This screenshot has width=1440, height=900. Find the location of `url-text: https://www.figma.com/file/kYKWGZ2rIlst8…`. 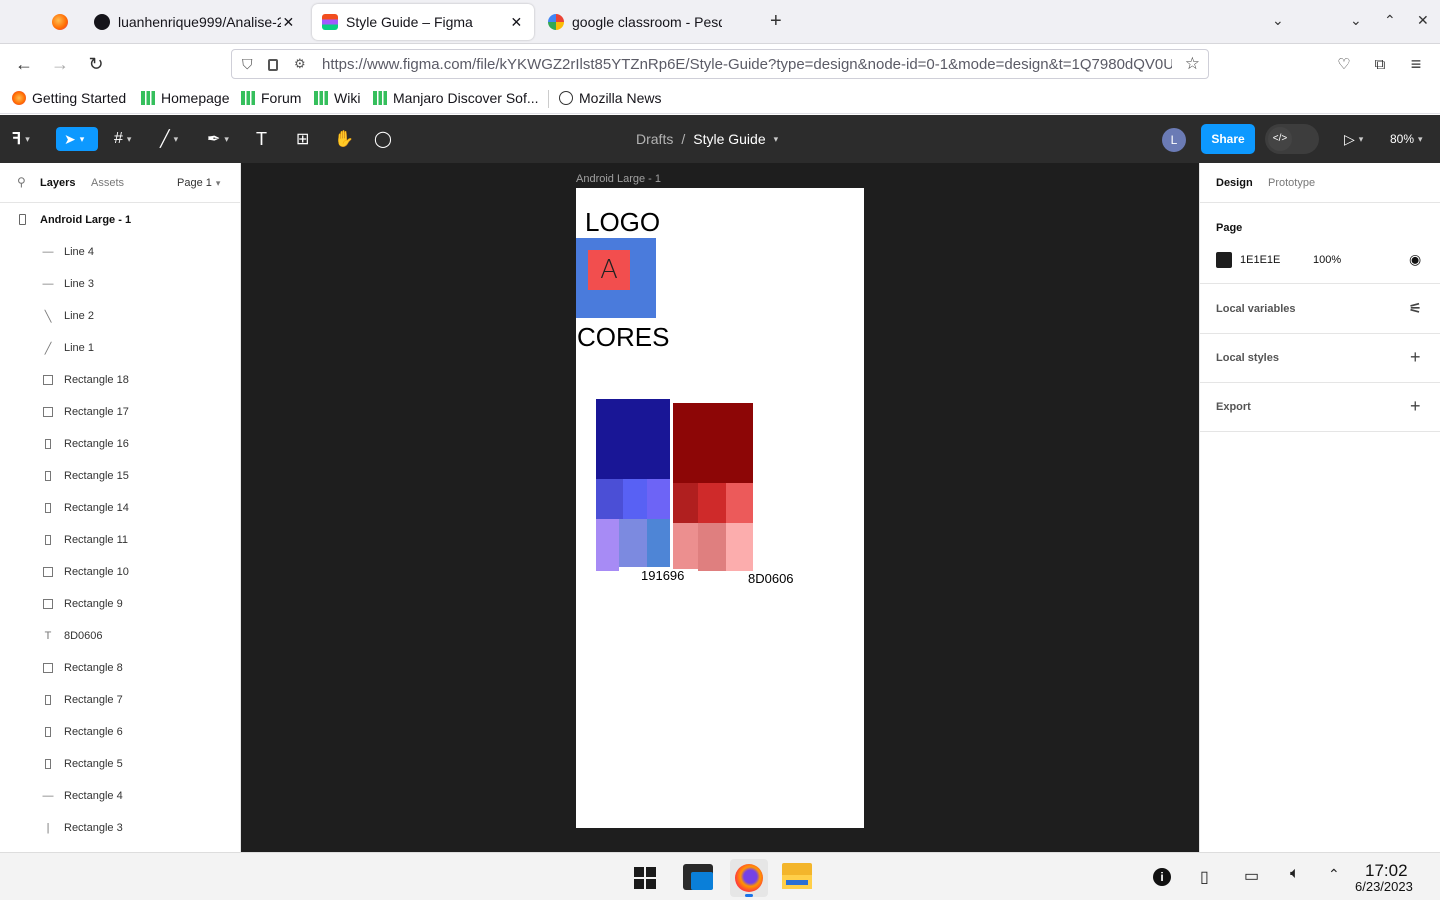

url-text: https://www.figma.com/file/kYKWGZ2rIlst8… is located at coordinates (747, 64).